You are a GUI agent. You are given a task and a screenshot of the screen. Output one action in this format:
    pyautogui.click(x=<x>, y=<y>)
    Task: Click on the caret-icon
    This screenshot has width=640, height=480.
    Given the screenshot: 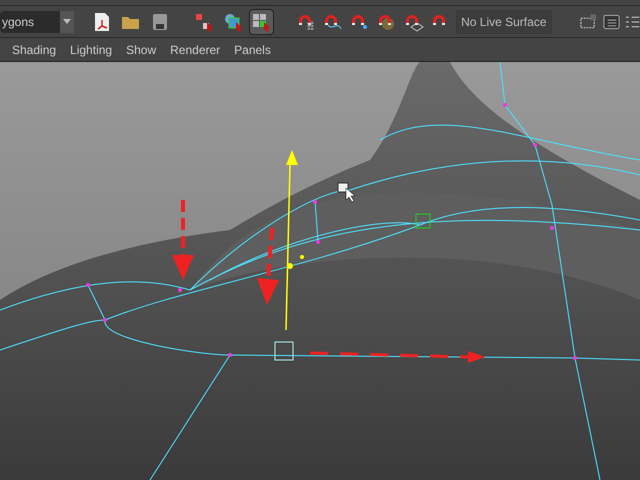 What is the action you would take?
    pyautogui.click(x=67, y=21)
    